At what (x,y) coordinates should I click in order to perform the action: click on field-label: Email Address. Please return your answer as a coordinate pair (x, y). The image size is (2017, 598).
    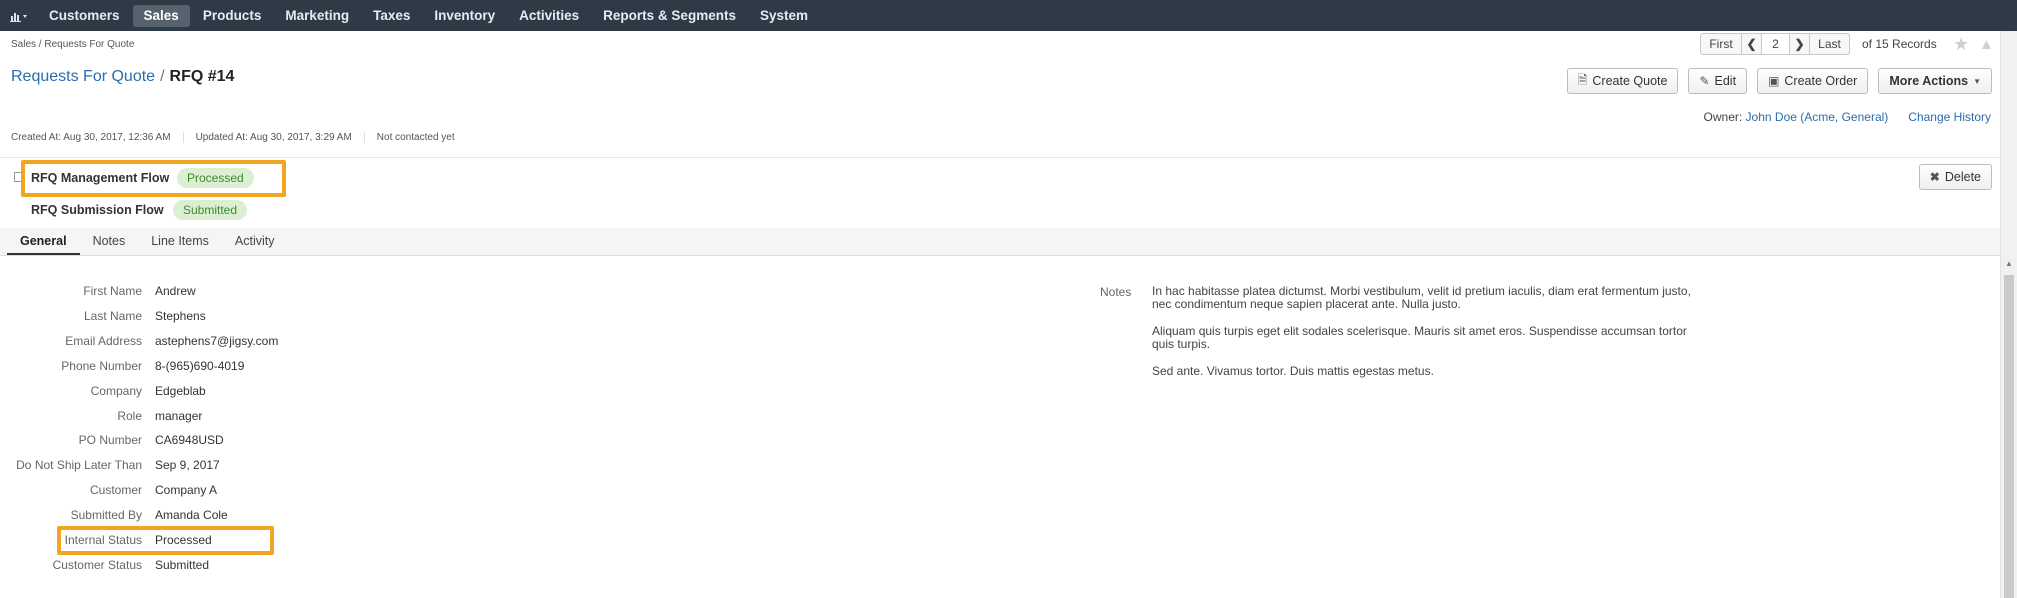
    Looking at the image, I should click on (103, 340).